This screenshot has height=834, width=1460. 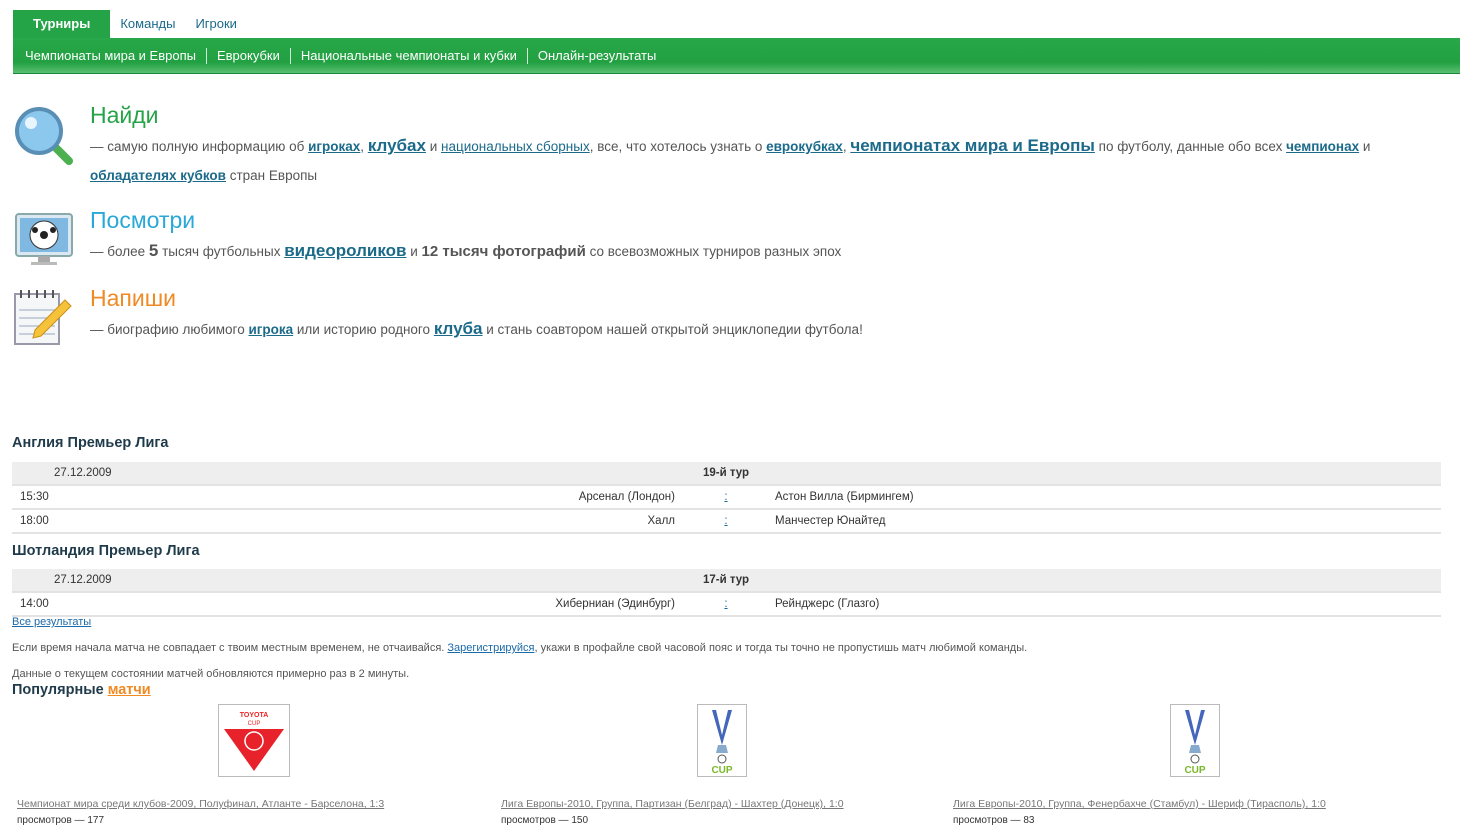 What do you see at coordinates (44, 239) in the screenshot?
I see `monitor-ball-icon` at bounding box center [44, 239].